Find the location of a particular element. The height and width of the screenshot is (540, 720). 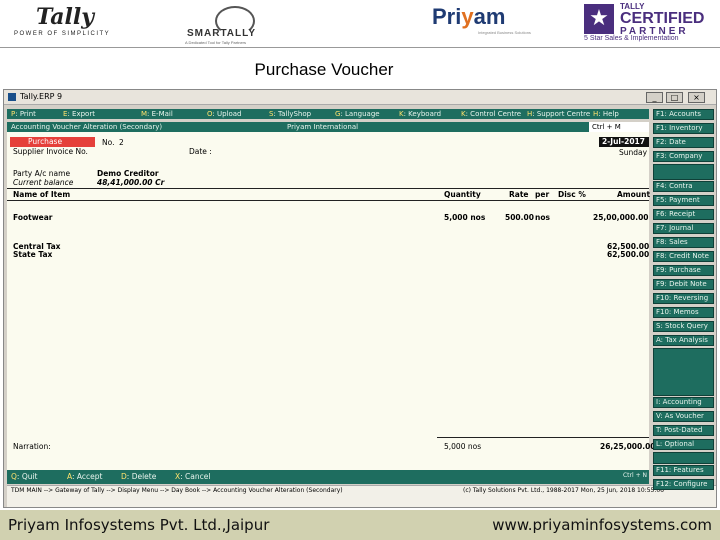

priyam-logo-part-2: y is located at coordinates (467, 16).